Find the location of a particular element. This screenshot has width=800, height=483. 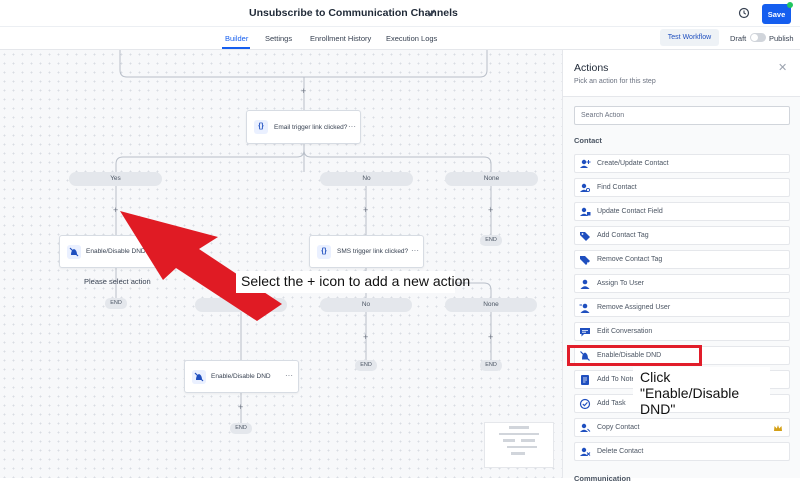

publish-label: Publish is located at coordinates (781, 38).